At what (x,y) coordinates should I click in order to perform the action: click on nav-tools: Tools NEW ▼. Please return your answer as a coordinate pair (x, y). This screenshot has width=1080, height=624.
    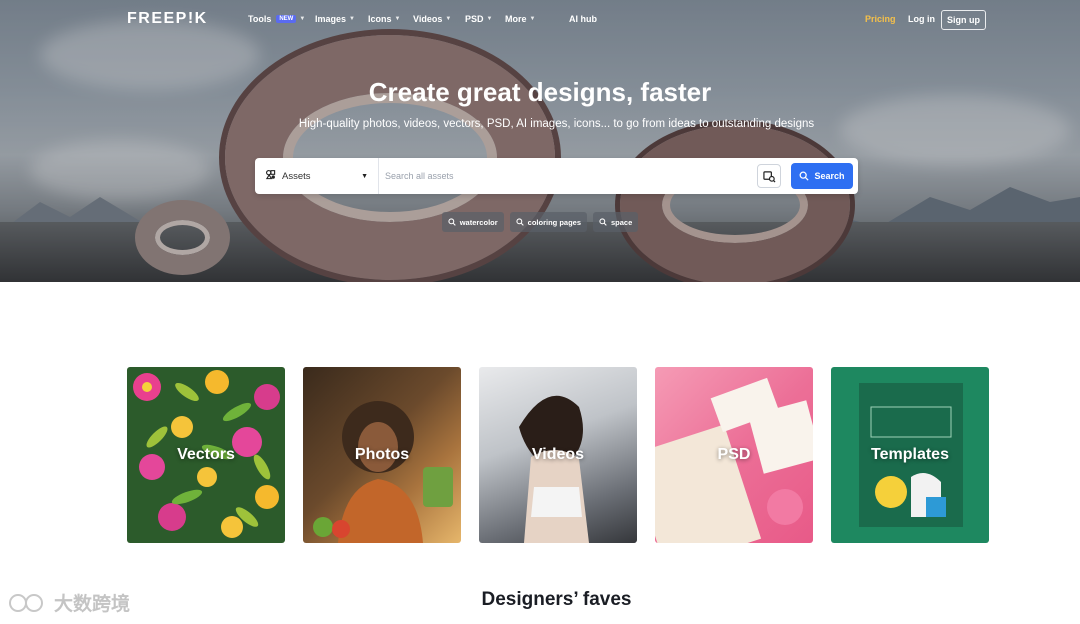
    Looking at the image, I should click on (276, 19).